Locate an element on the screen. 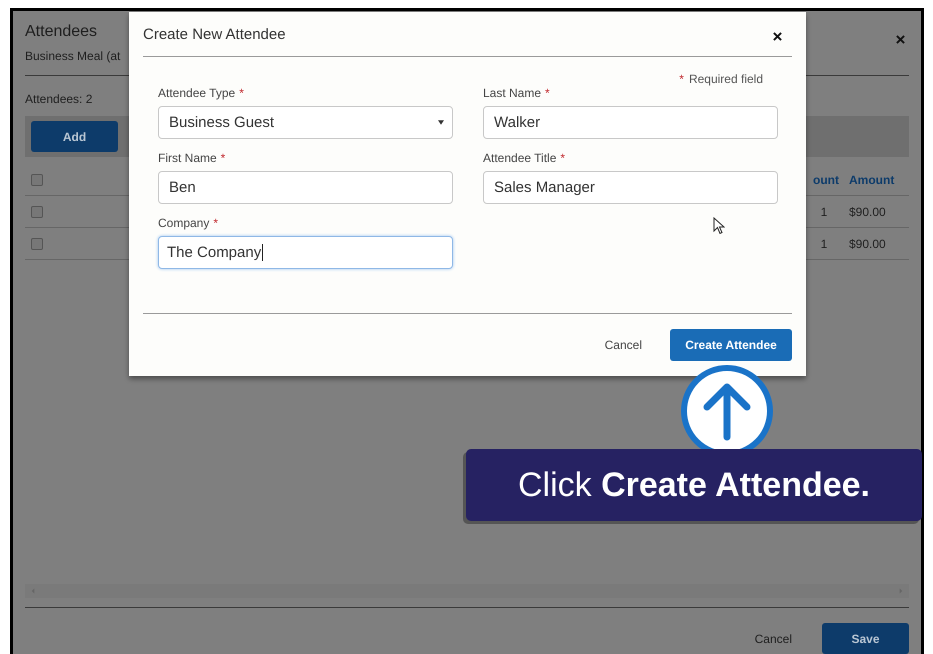  column-header: ount is located at coordinates (826, 180).